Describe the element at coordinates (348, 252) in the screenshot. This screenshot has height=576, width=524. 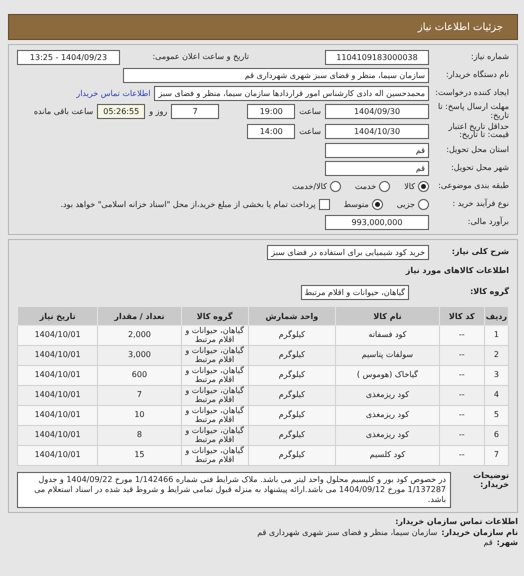
I see `summary-field: خرید کود شیمیایی برای استفاده در فضای سبز` at that location.